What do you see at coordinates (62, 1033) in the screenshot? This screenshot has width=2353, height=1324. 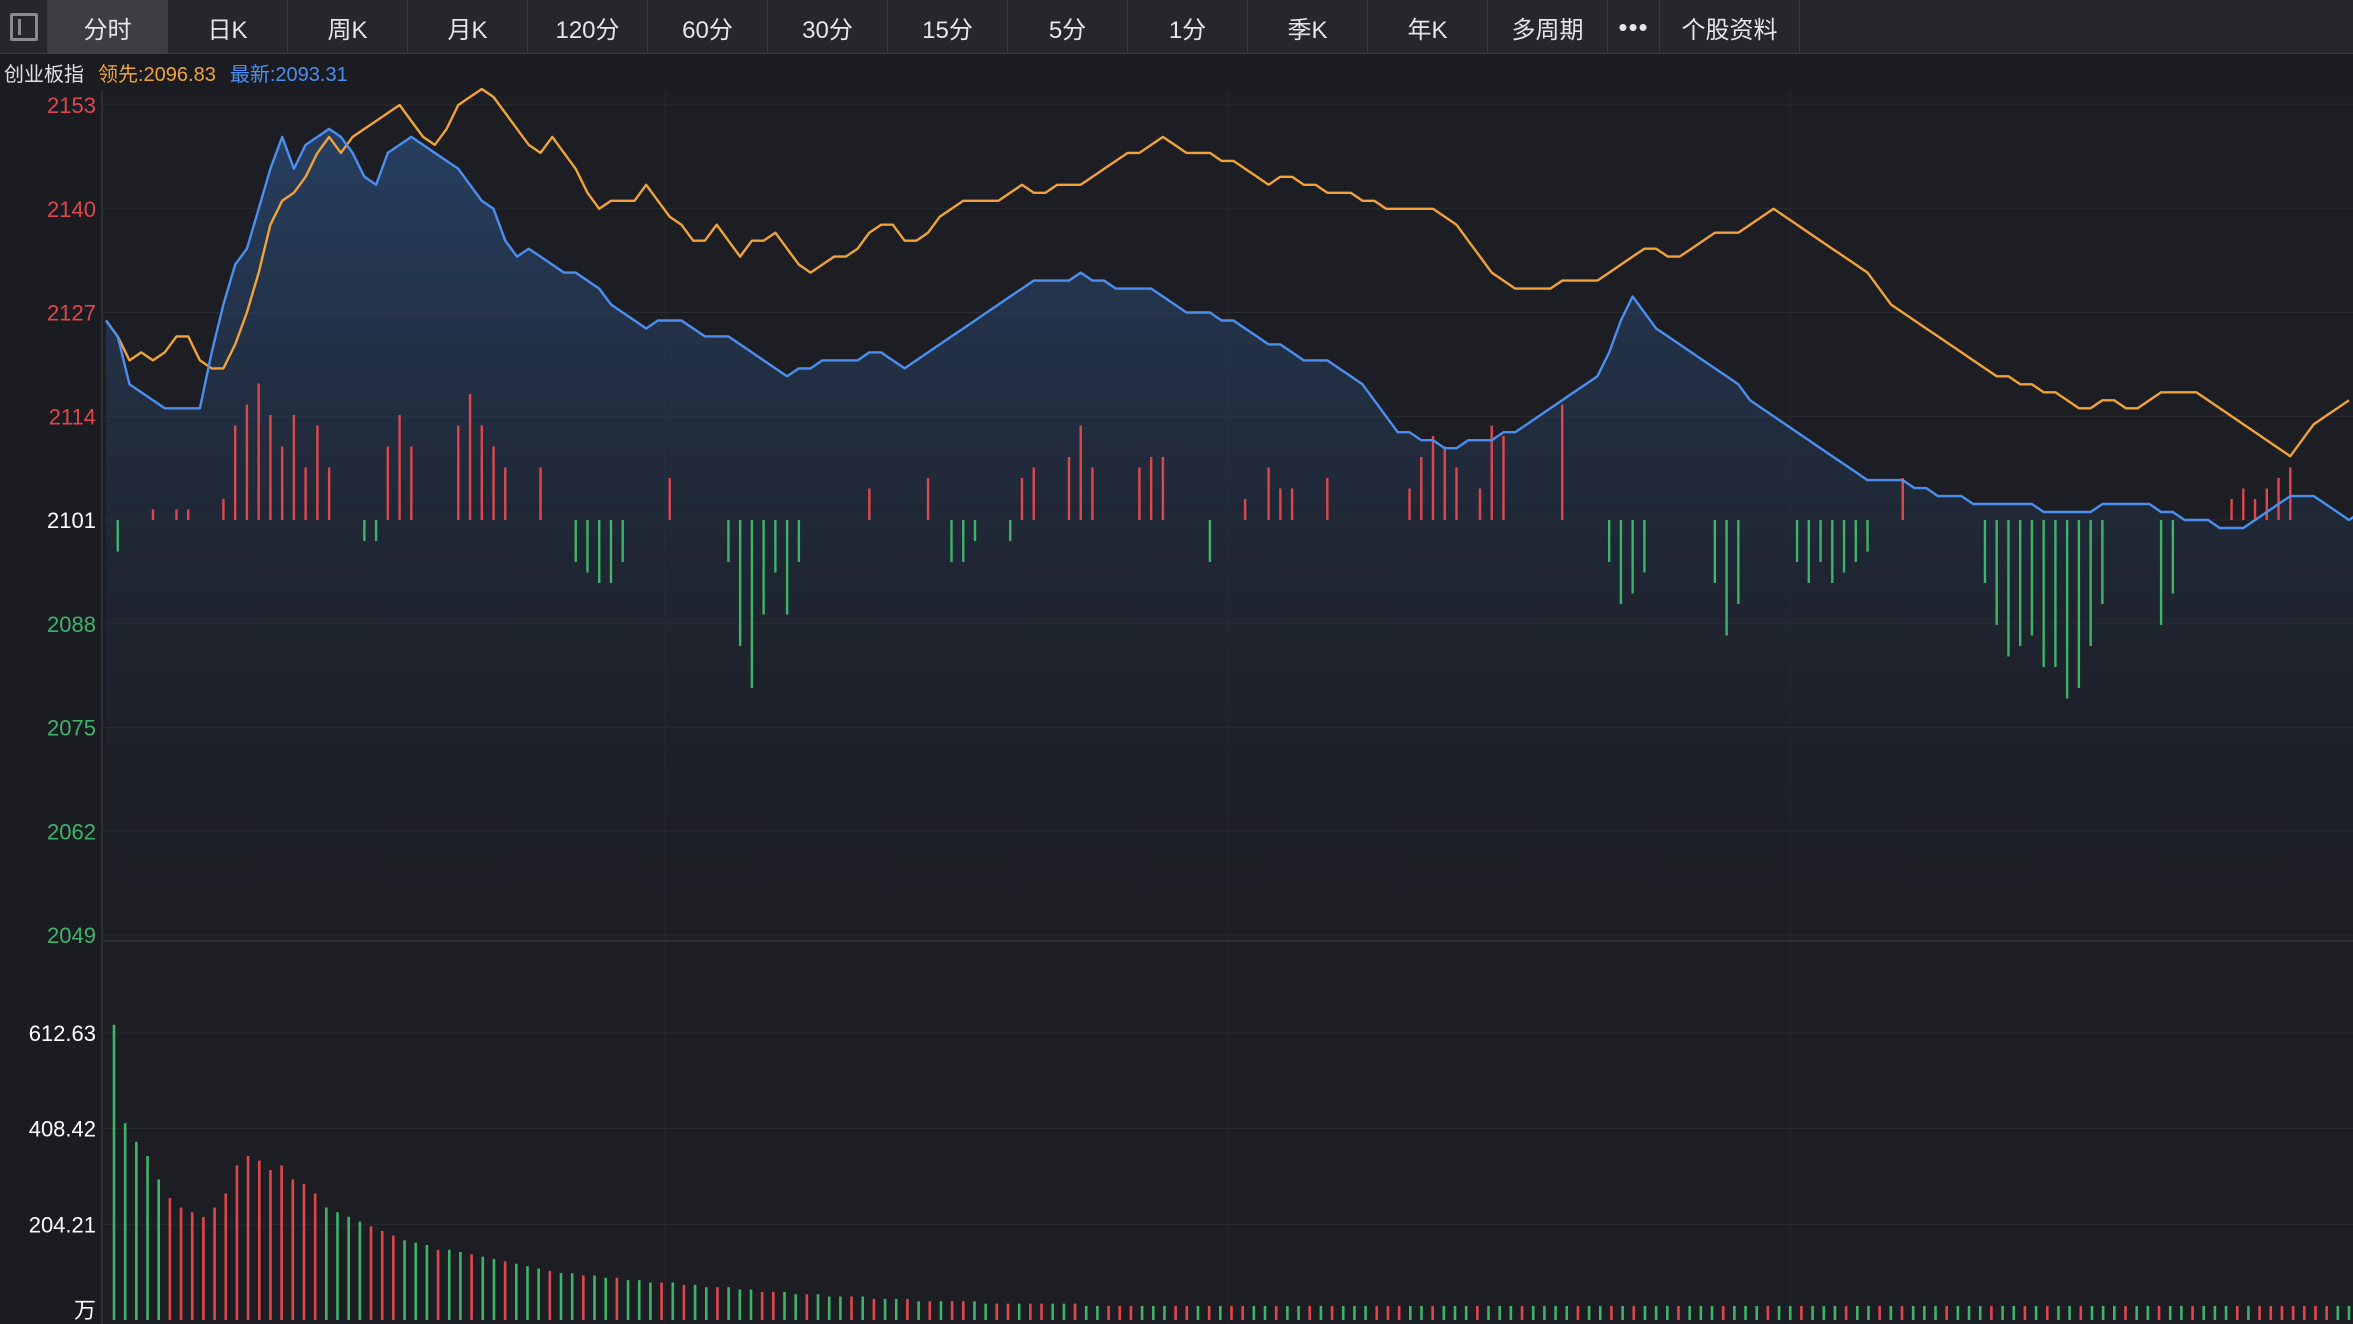 I see `volume-tick-label: 612.63` at bounding box center [62, 1033].